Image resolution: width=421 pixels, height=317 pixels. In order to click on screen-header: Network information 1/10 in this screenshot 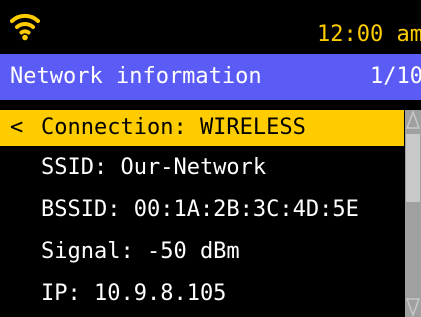, I will do `click(210, 77)`.